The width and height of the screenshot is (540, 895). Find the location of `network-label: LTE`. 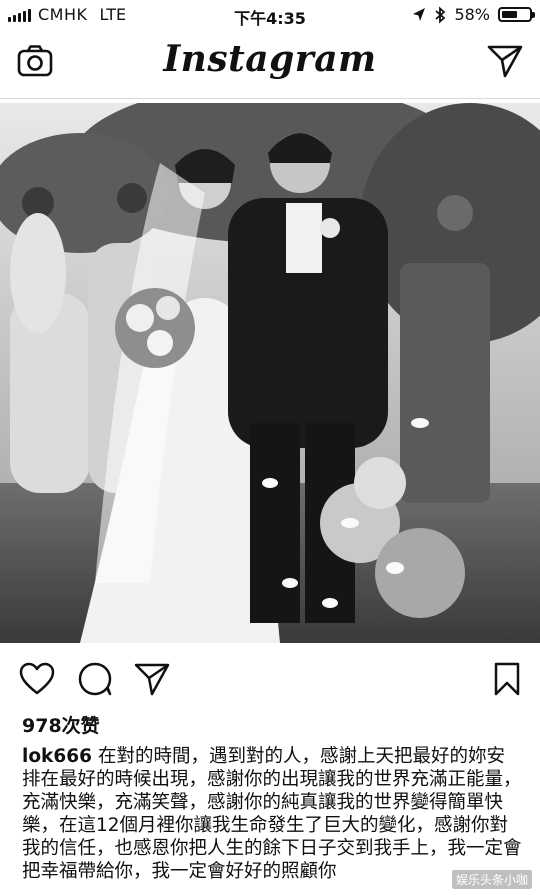

network-label: LTE is located at coordinates (113, 14).